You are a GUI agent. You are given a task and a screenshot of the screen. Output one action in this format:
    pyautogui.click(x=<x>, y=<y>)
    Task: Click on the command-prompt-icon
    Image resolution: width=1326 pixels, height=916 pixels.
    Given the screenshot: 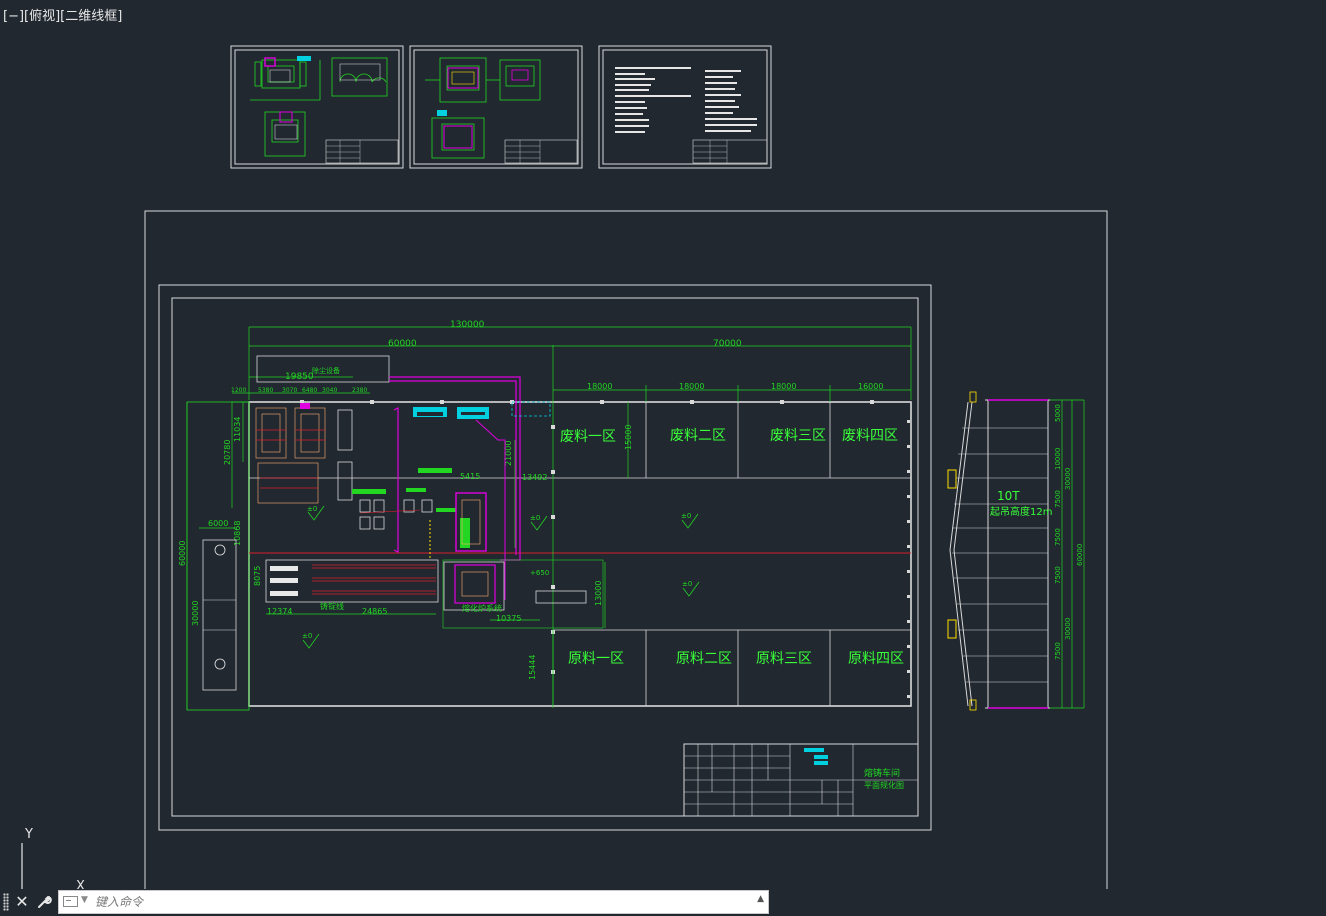 What is the action you would take?
    pyautogui.click(x=70, y=901)
    